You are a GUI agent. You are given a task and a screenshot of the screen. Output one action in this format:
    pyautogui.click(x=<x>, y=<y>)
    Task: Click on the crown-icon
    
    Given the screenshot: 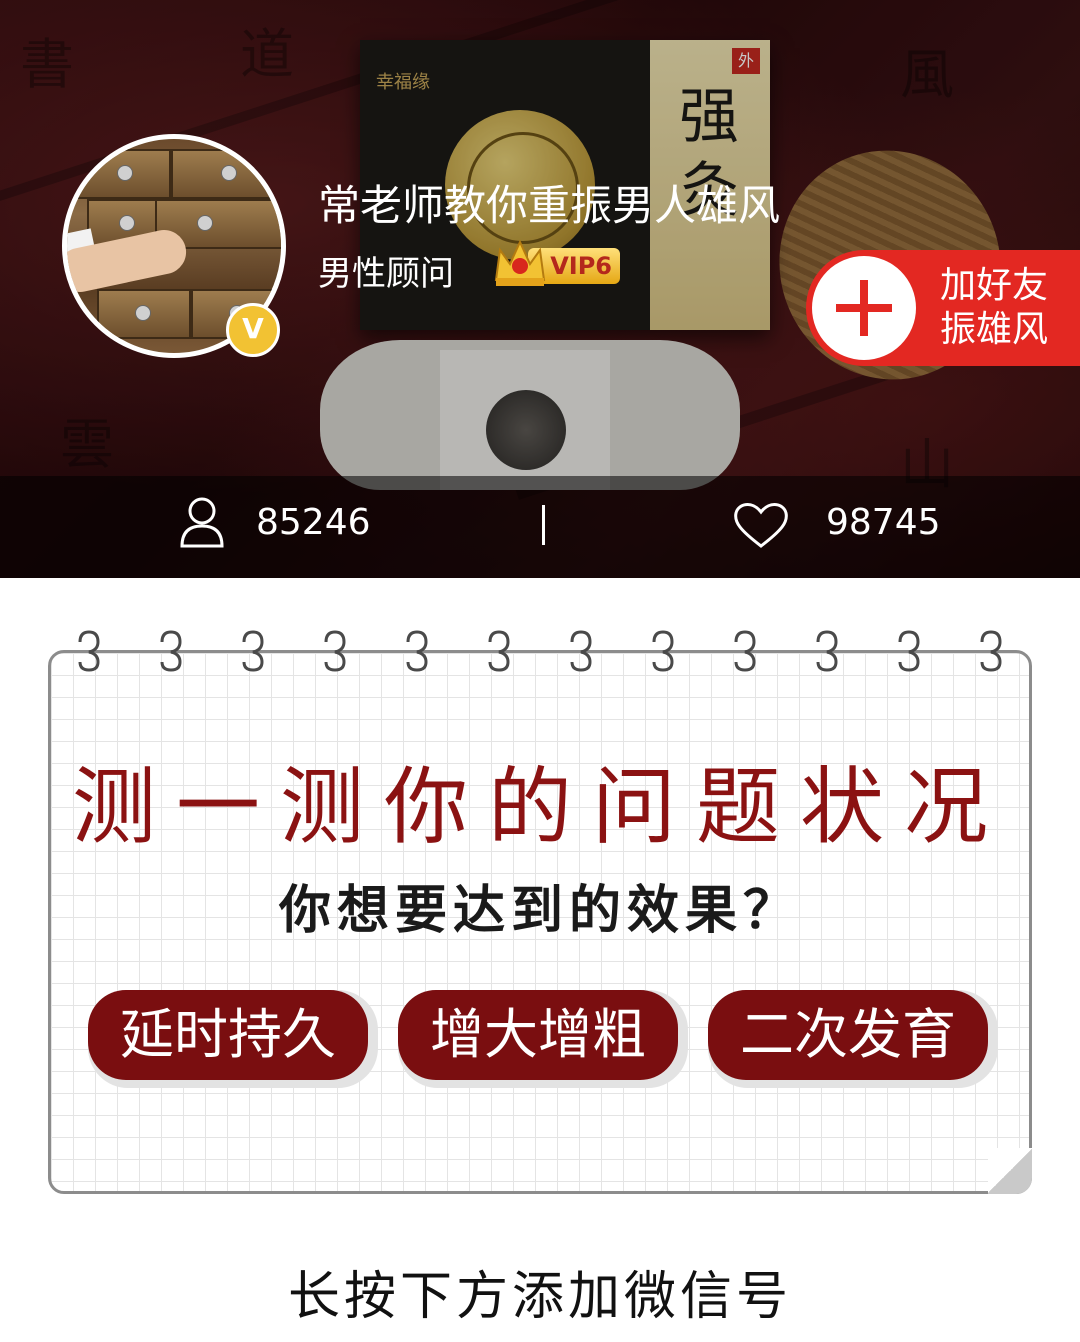 What is the action you would take?
    pyautogui.click(x=520, y=262)
    